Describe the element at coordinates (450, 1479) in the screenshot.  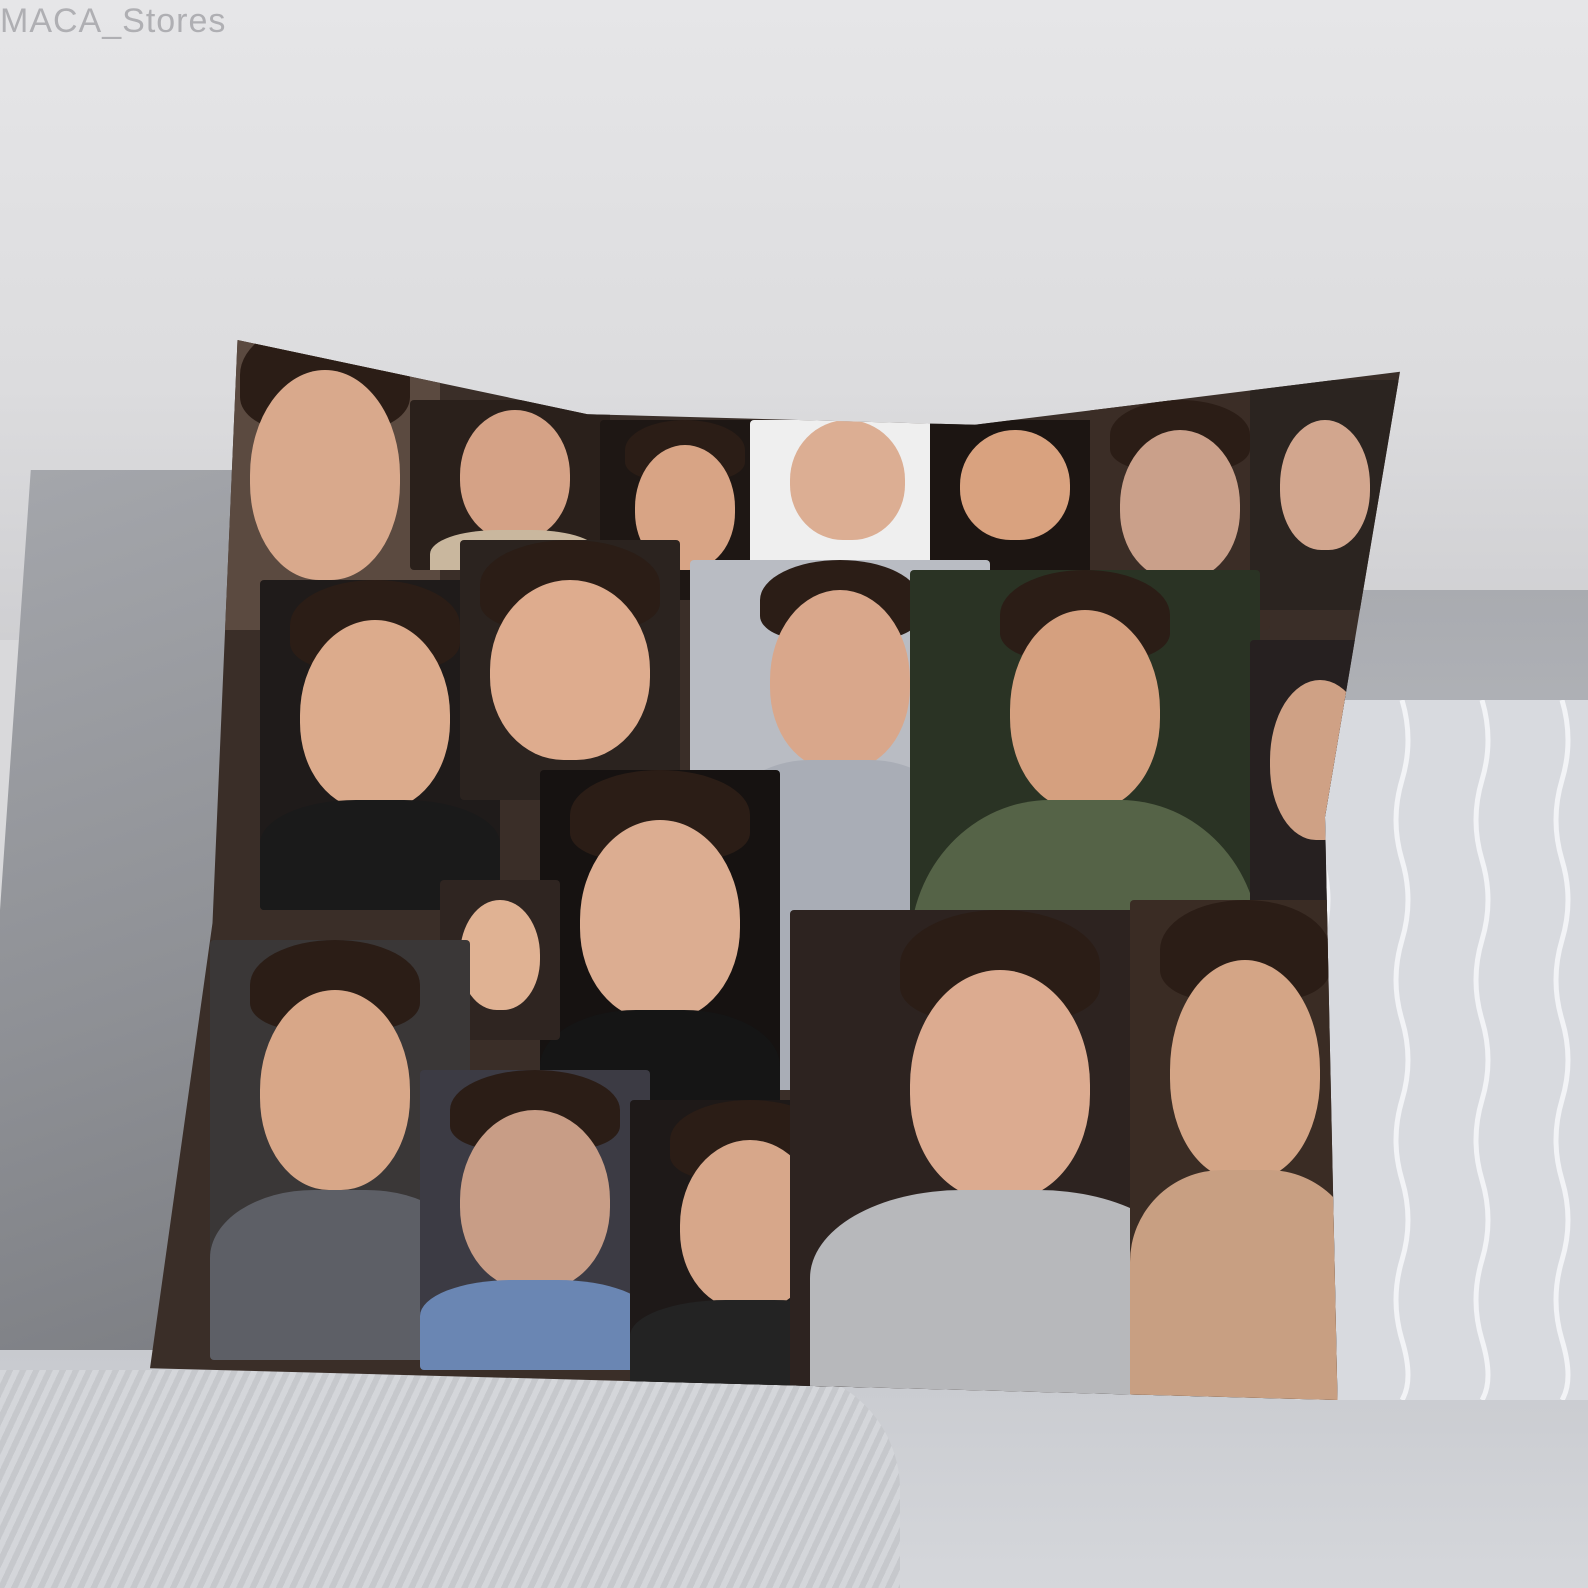
I see `knit-throw-blanket` at that location.